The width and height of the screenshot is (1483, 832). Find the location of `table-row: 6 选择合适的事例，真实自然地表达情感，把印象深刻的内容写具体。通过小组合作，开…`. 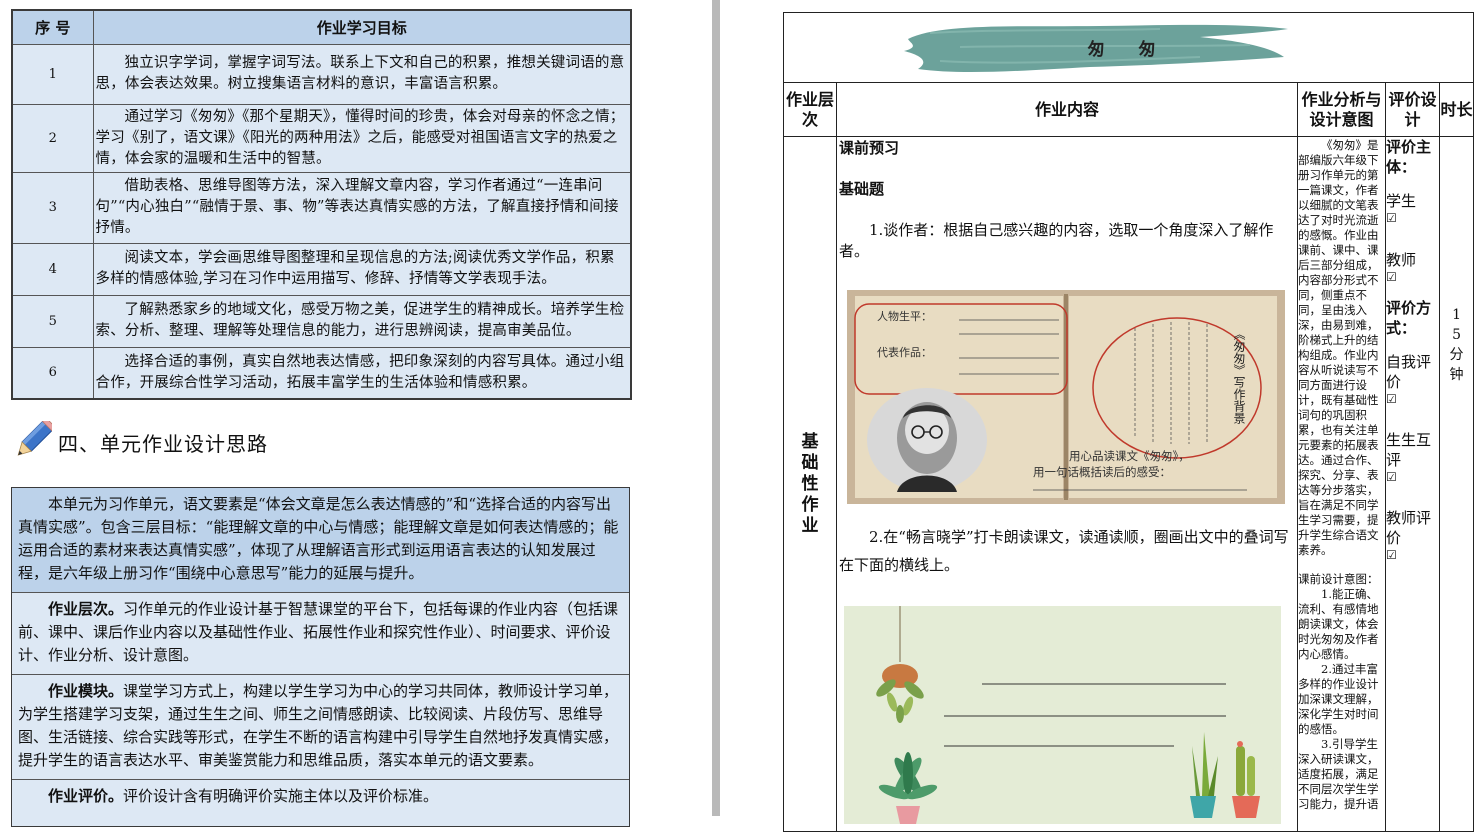

table-row: 6 选择合适的事例，真实自然地表达情感，把印象深刻的内容写具体。通过小组合作，开… is located at coordinates (321, 373).